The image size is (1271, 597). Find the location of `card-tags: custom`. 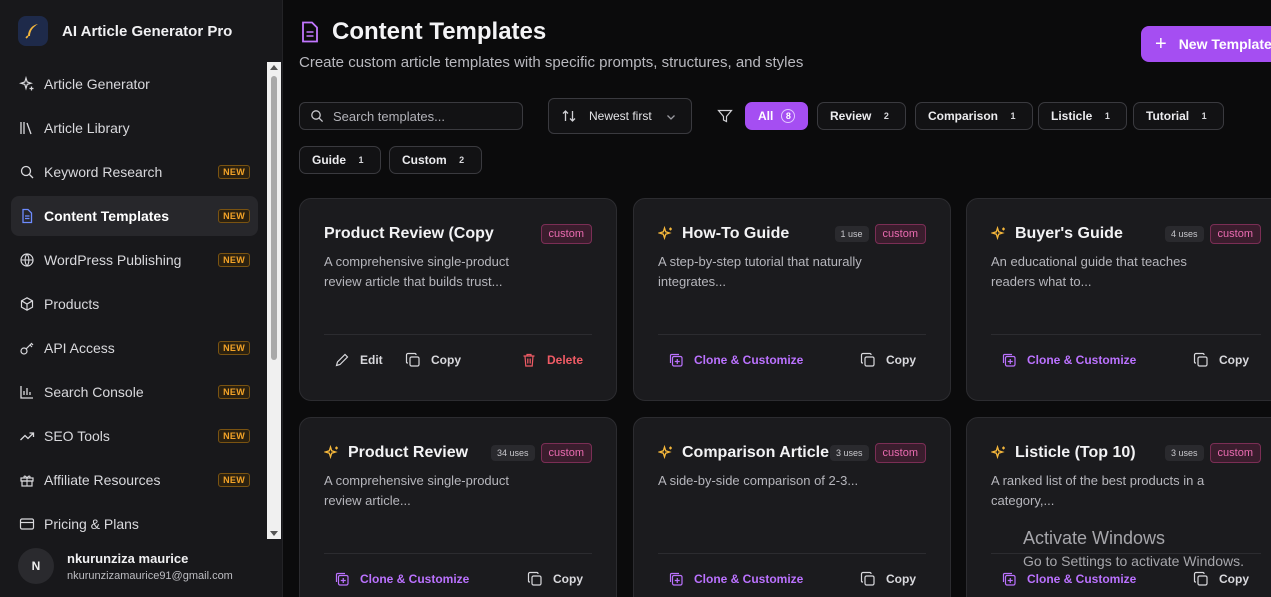

card-tags: custom is located at coordinates (566, 234).